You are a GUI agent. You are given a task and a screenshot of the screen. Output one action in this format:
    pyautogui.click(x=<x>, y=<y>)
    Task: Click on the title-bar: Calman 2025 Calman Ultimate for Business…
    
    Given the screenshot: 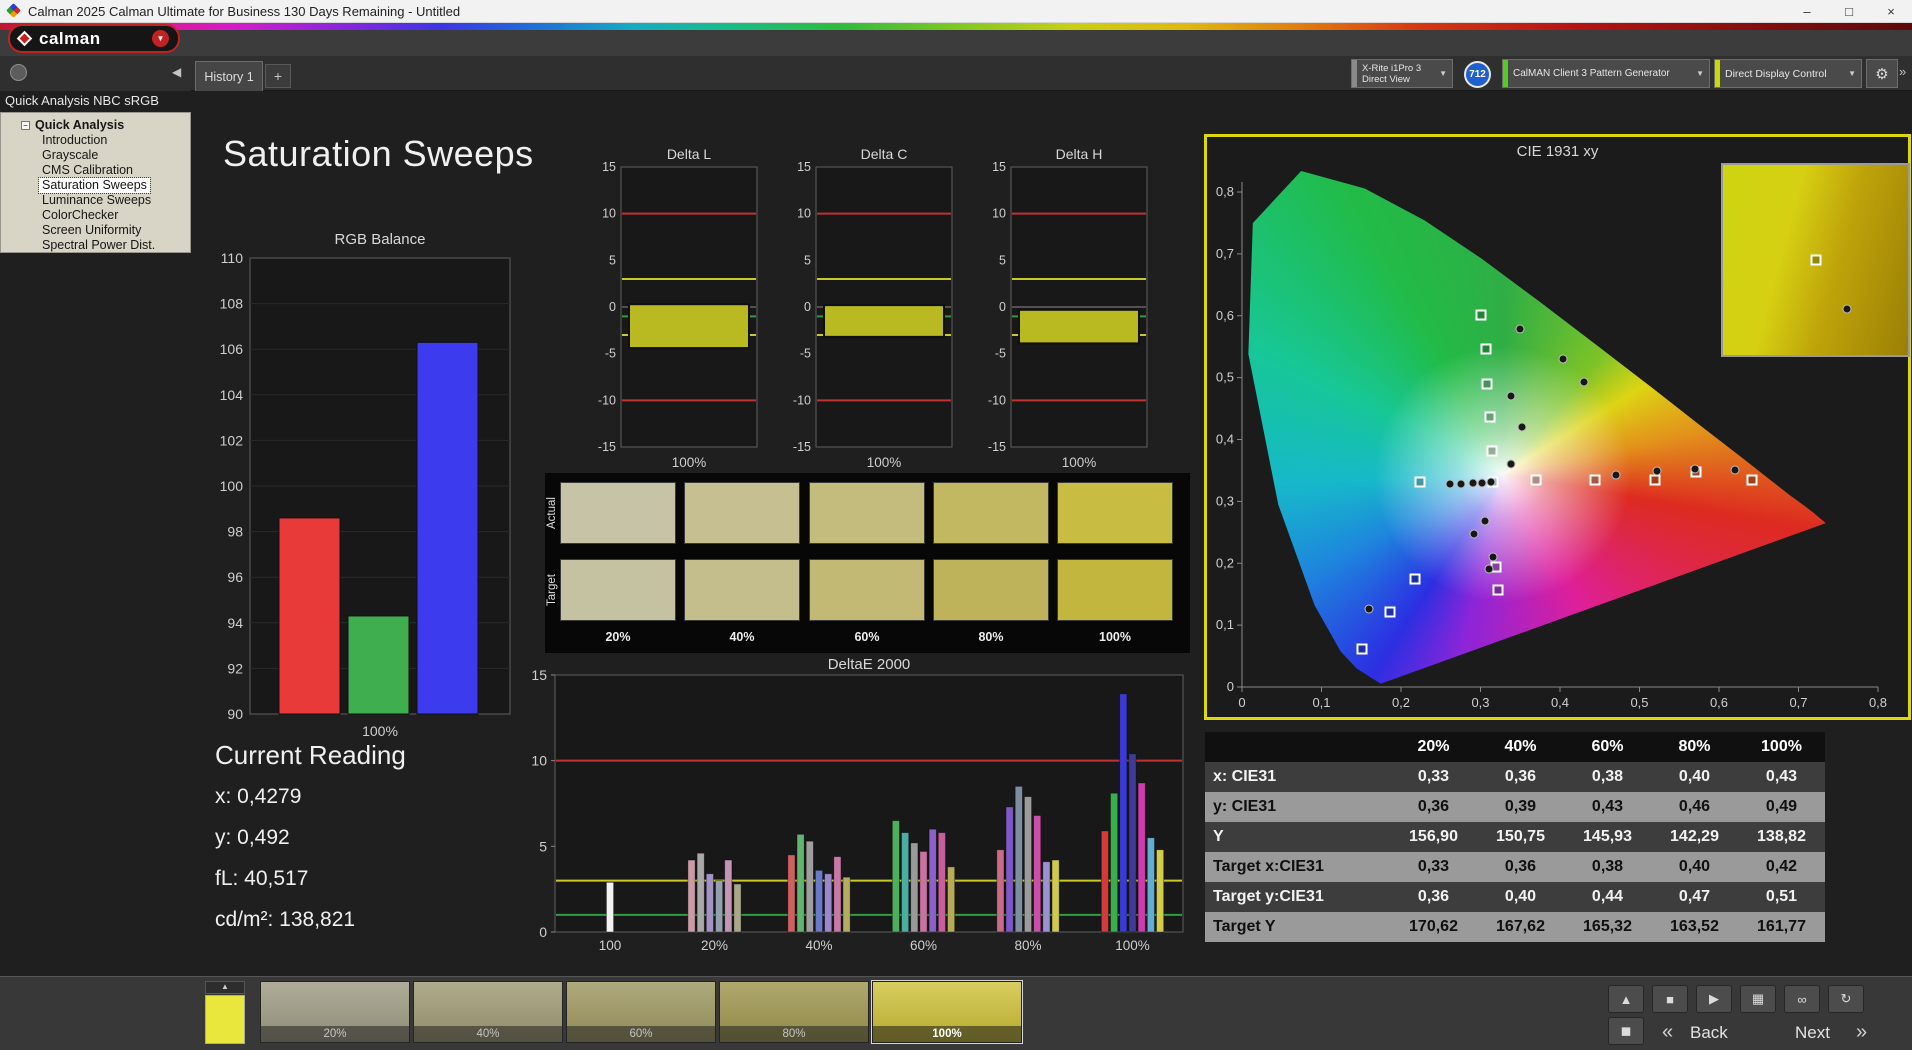 What is the action you would take?
    pyautogui.click(x=956, y=11)
    